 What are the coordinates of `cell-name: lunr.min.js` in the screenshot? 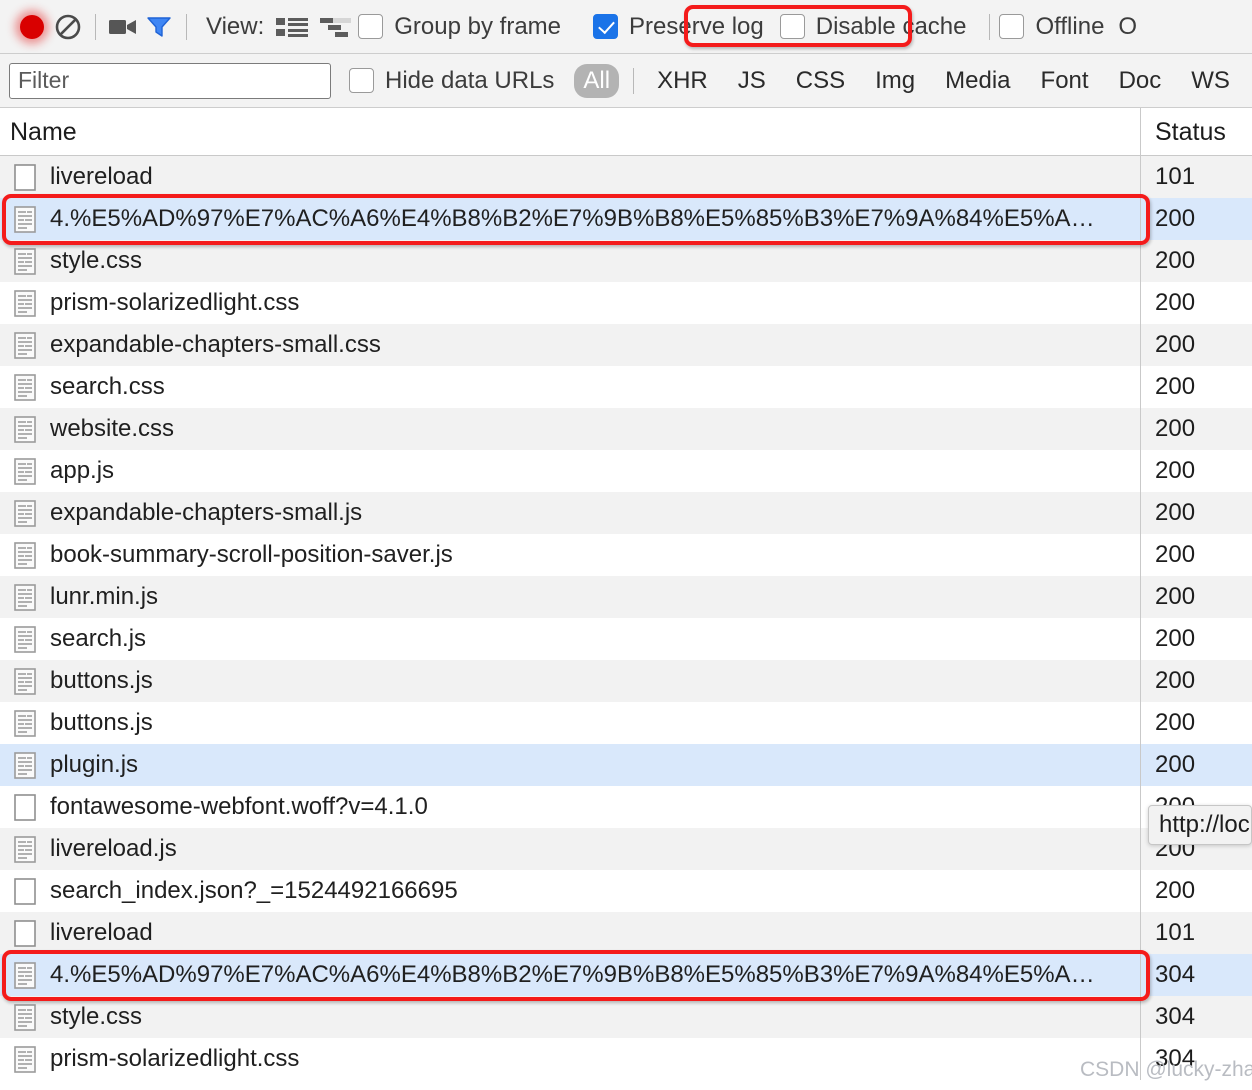 It's located at (570, 597).